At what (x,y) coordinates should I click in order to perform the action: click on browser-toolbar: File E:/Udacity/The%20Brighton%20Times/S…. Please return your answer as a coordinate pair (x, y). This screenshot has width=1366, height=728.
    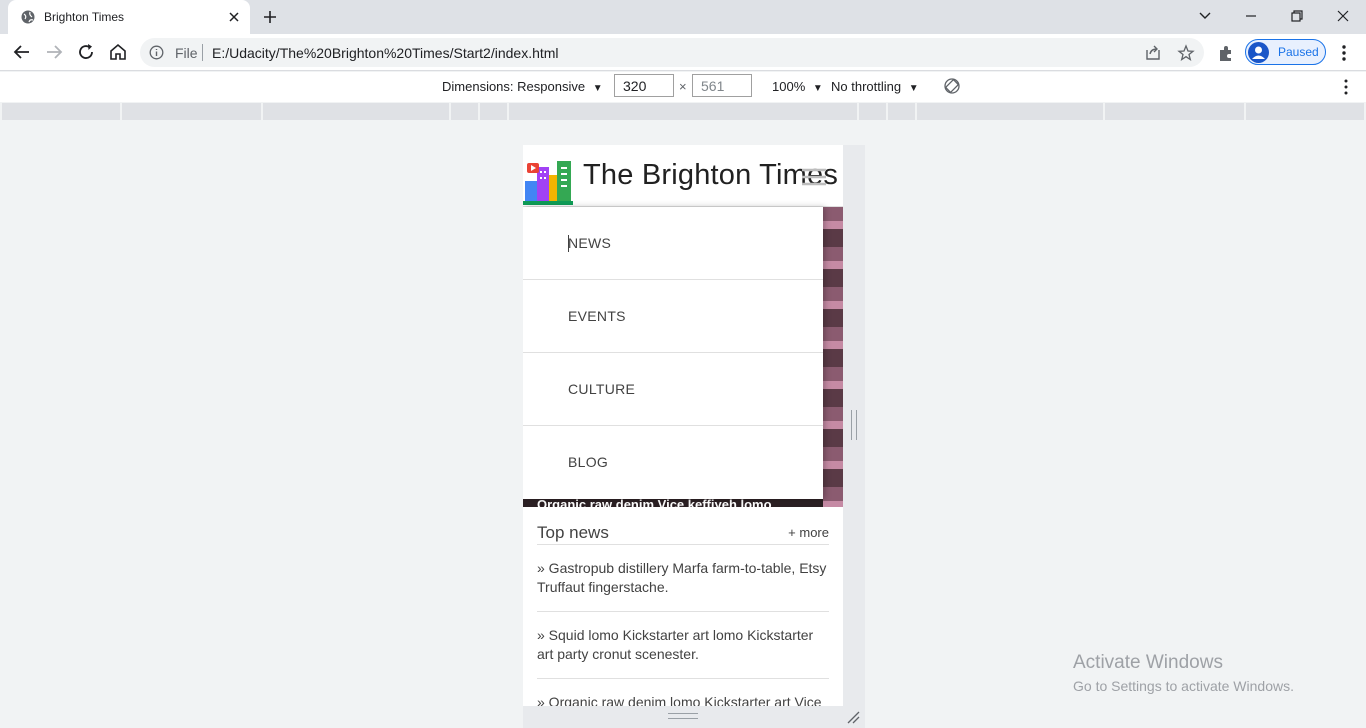
    Looking at the image, I should click on (683, 52).